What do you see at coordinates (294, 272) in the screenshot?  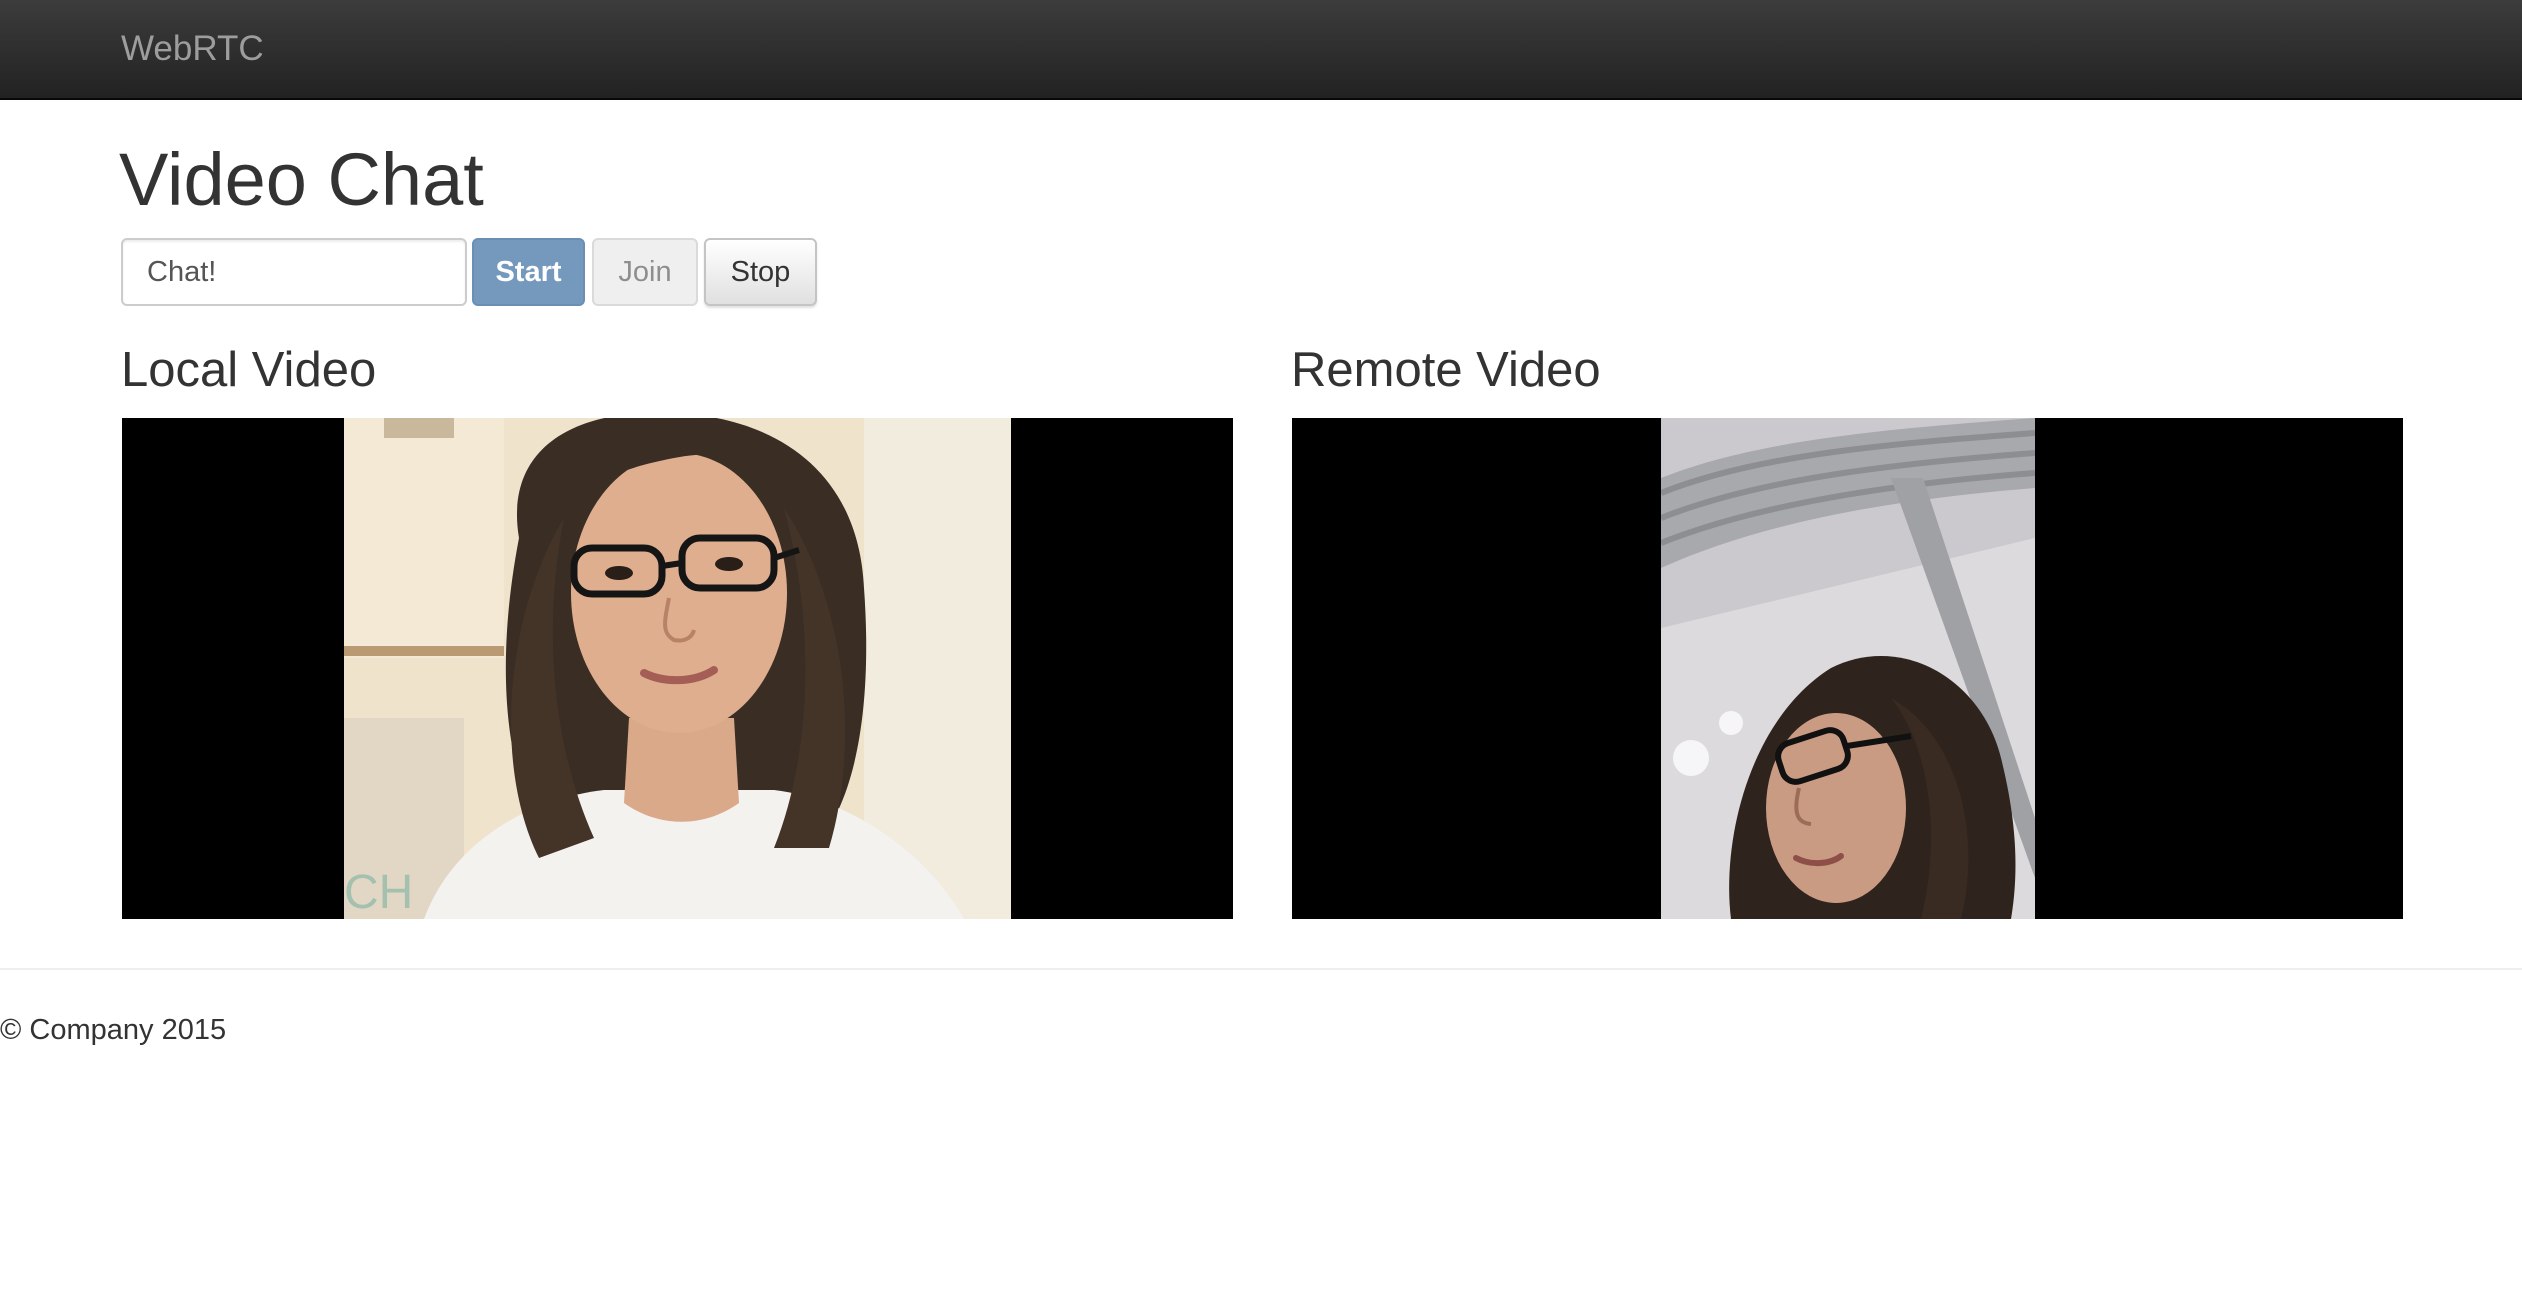 I see `room-input` at bounding box center [294, 272].